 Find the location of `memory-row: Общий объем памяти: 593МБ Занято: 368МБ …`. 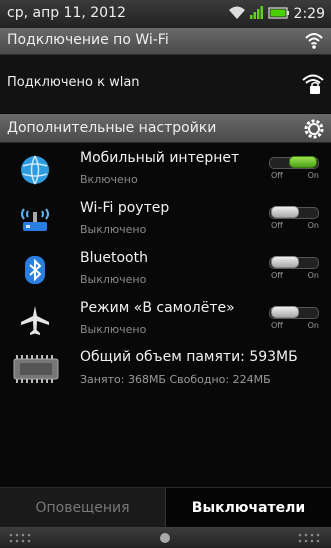

memory-row: Общий объем памяти: 593МБ Занято: 368МБ … is located at coordinates (165, 370).